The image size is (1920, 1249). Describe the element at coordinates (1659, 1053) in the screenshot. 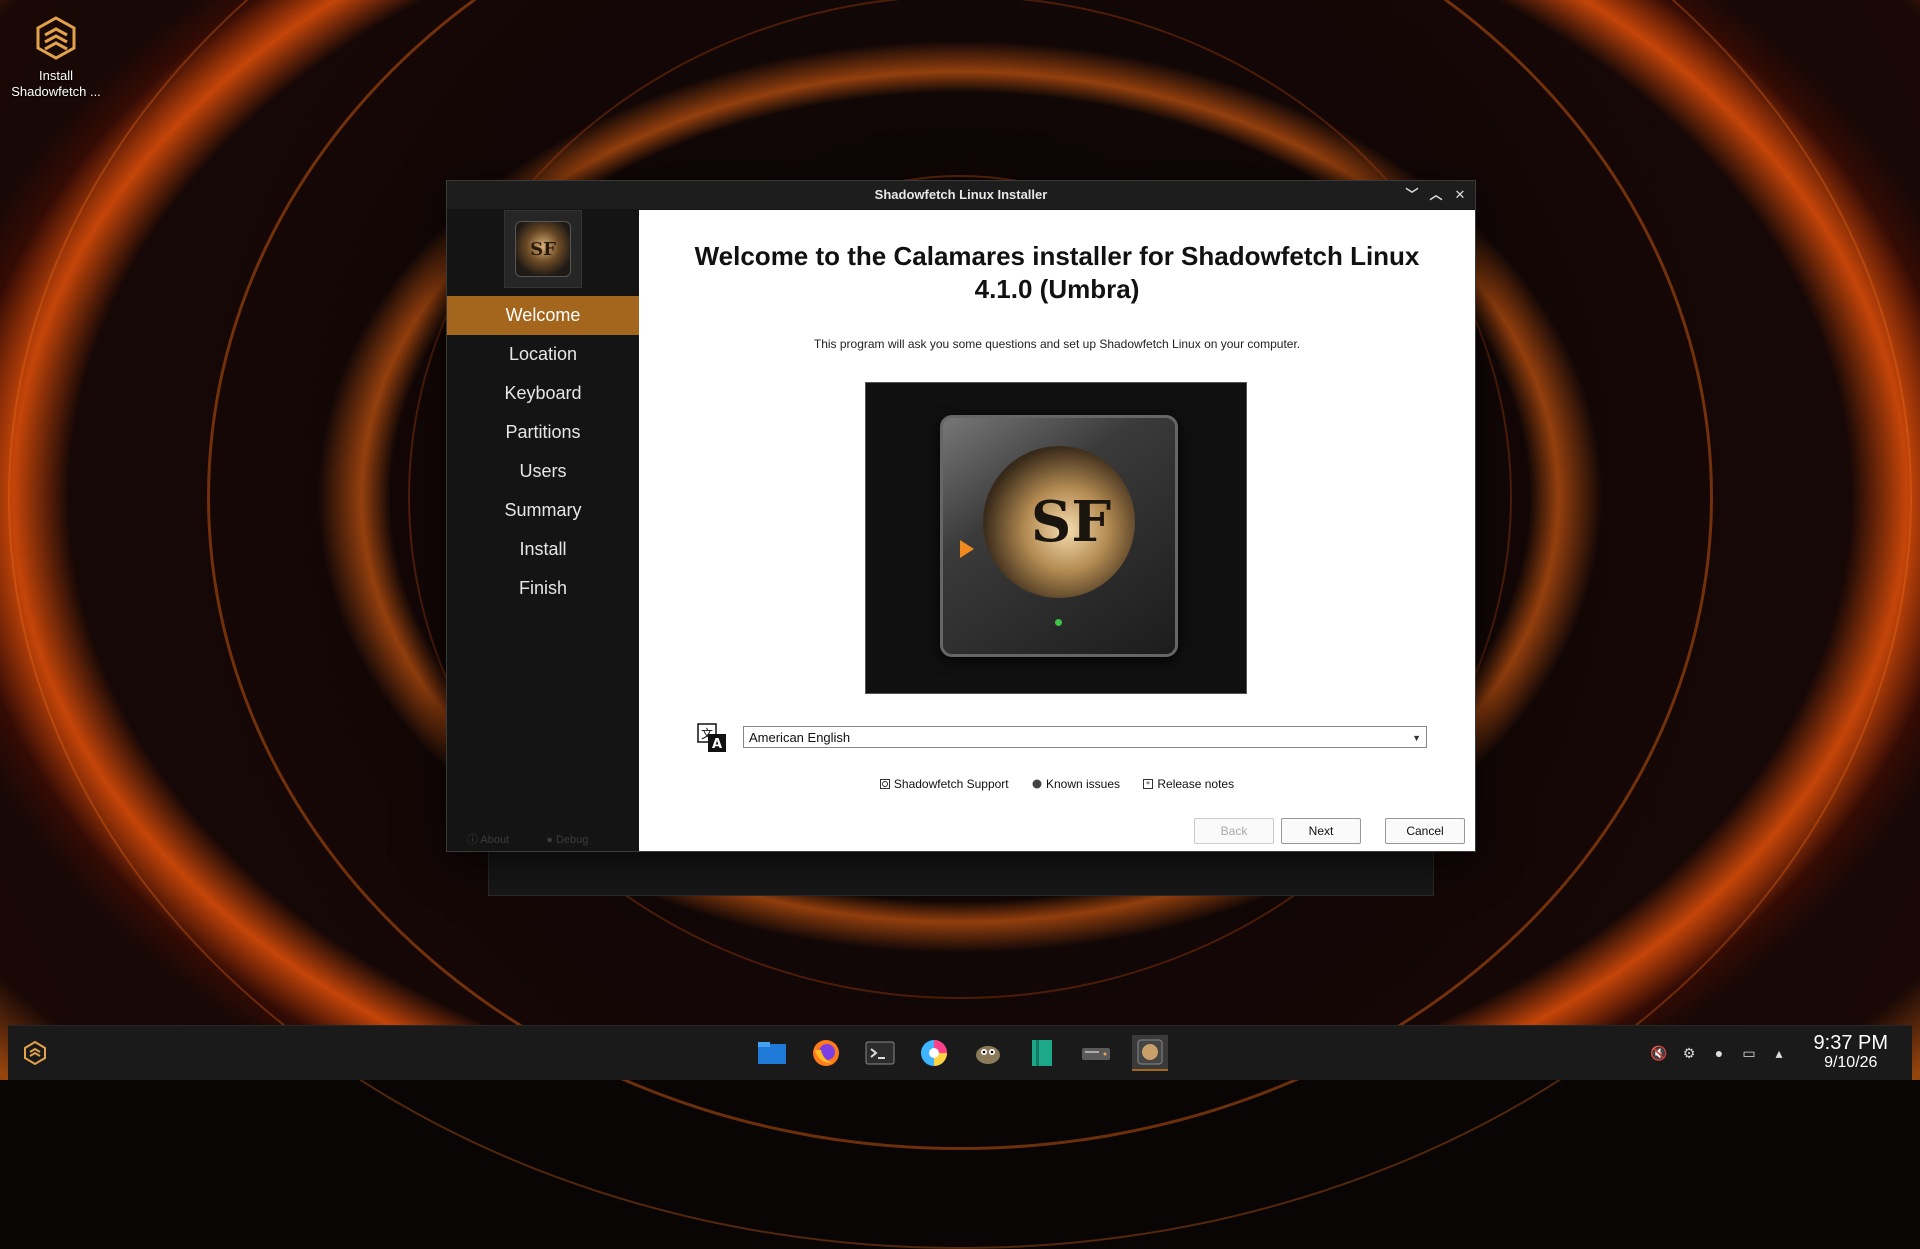

I see `volume-muted-icon: 🔇` at that location.